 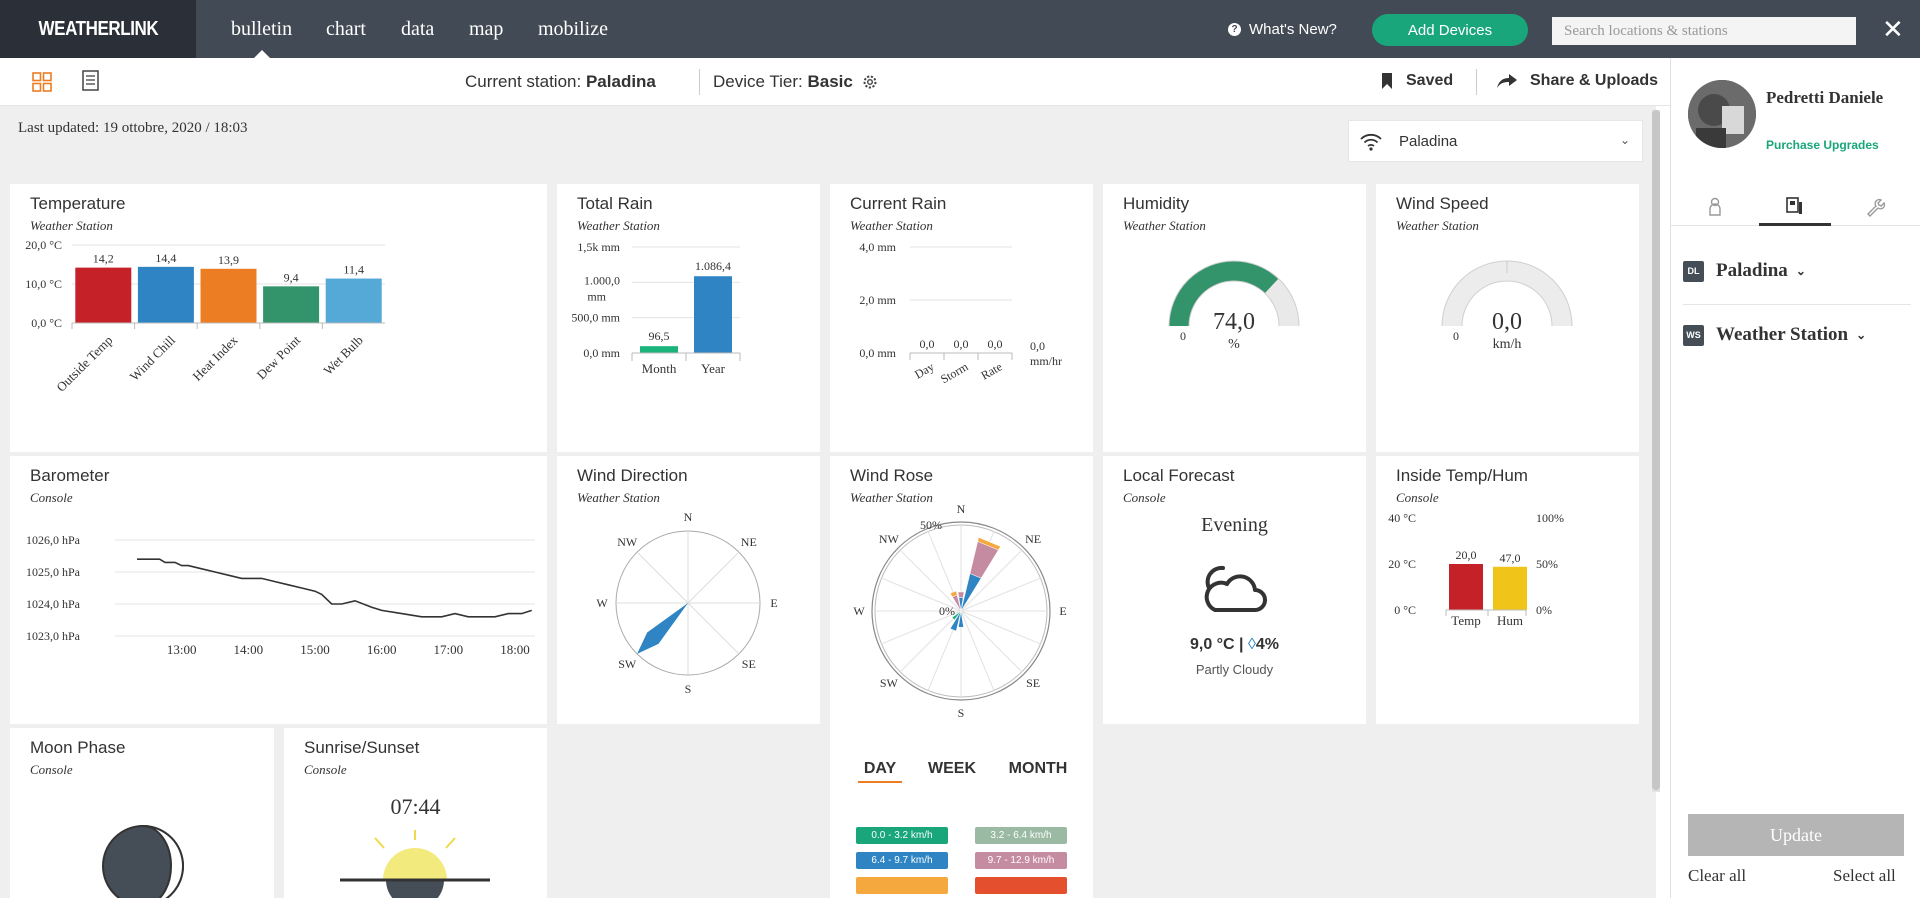 I want to click on wind-speed-card: Wind Speed Weather Station 0,0 km/h 0, so click(x=1507, y=318).